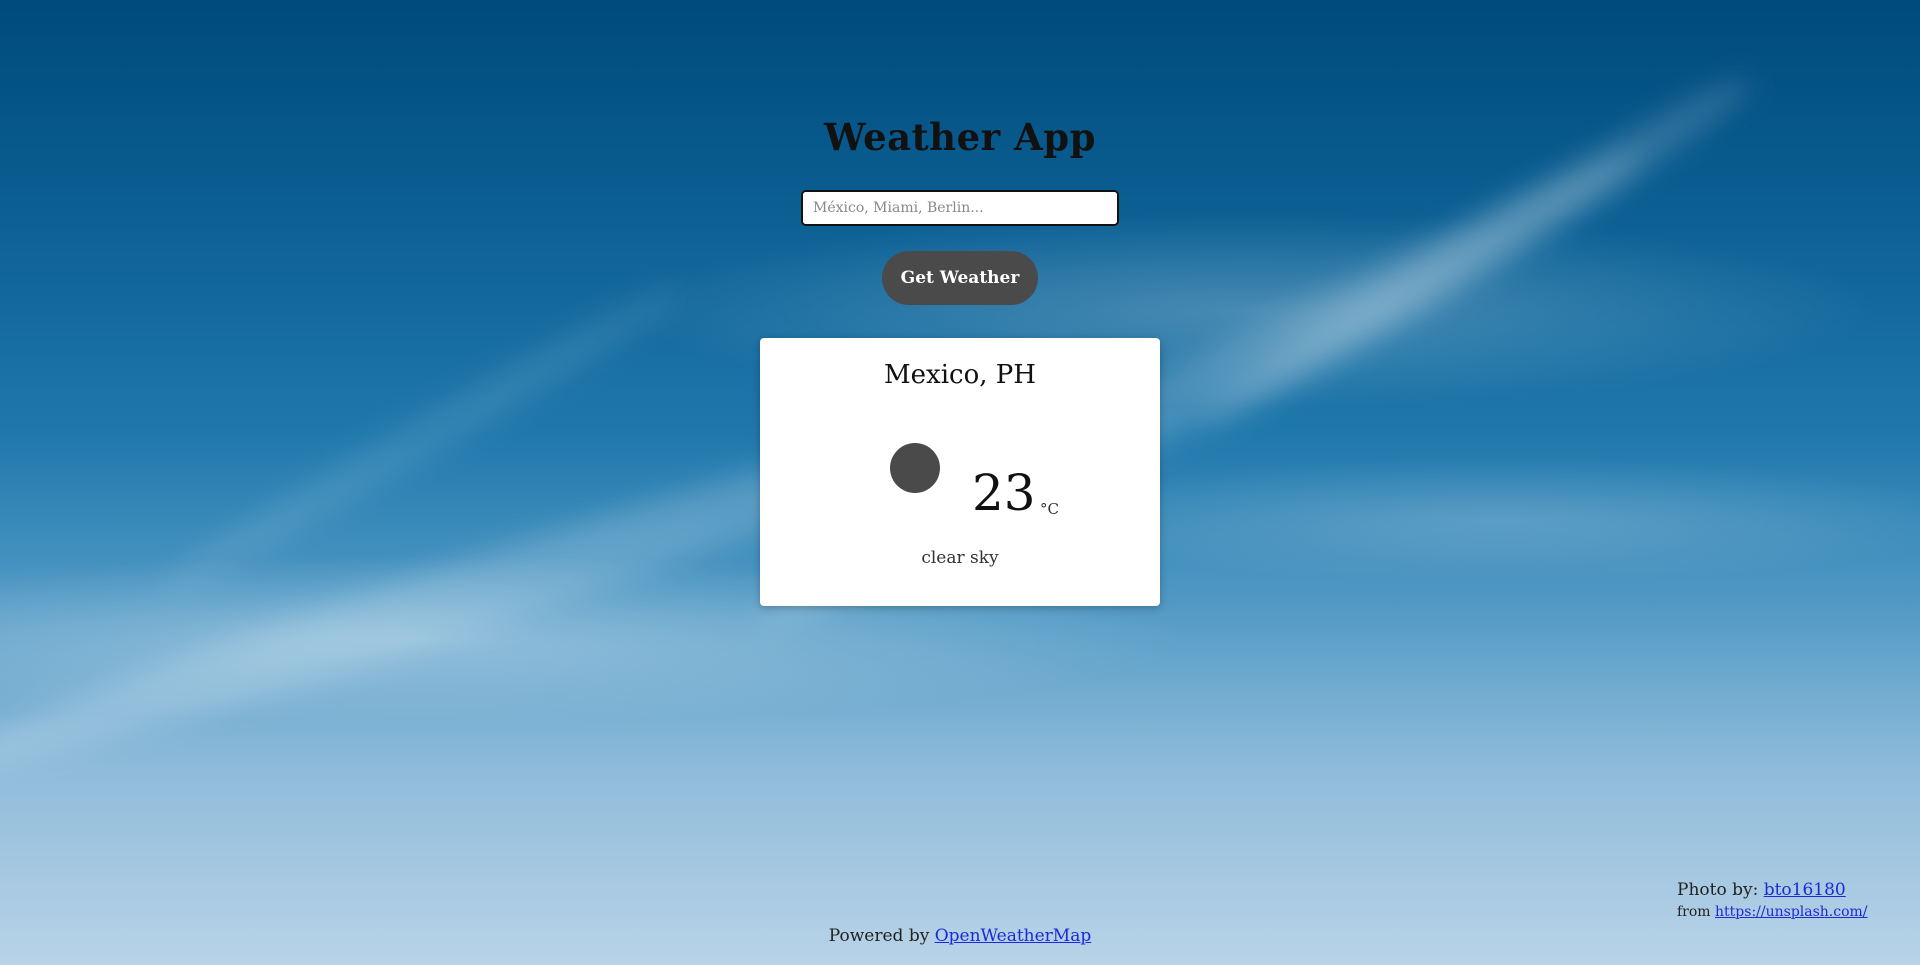 The width and height of the screenshot is (1920, 965). Describe the element at coordinates (960, 375) in the screenshot. I see `location-label: Mexico, PH` at that location.